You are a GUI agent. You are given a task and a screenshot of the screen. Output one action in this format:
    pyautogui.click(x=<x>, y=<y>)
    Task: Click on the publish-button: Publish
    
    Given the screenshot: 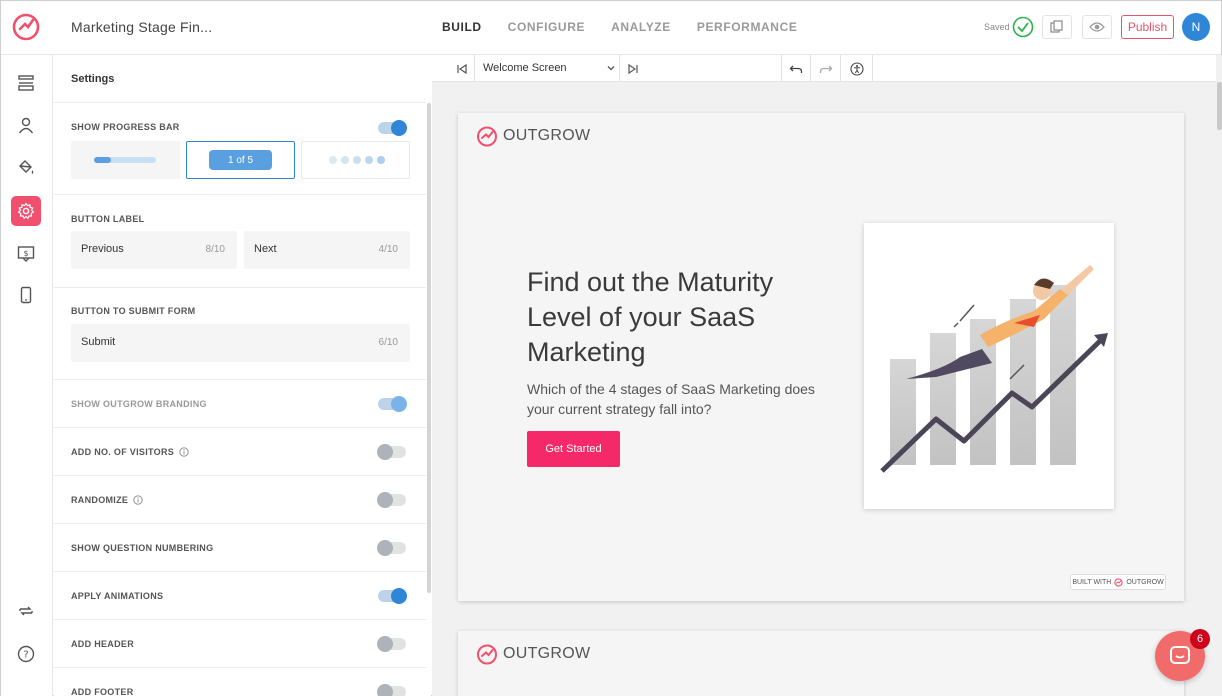 What is the action you would take?
    pyautogui.click(x=1147, y=27)
    